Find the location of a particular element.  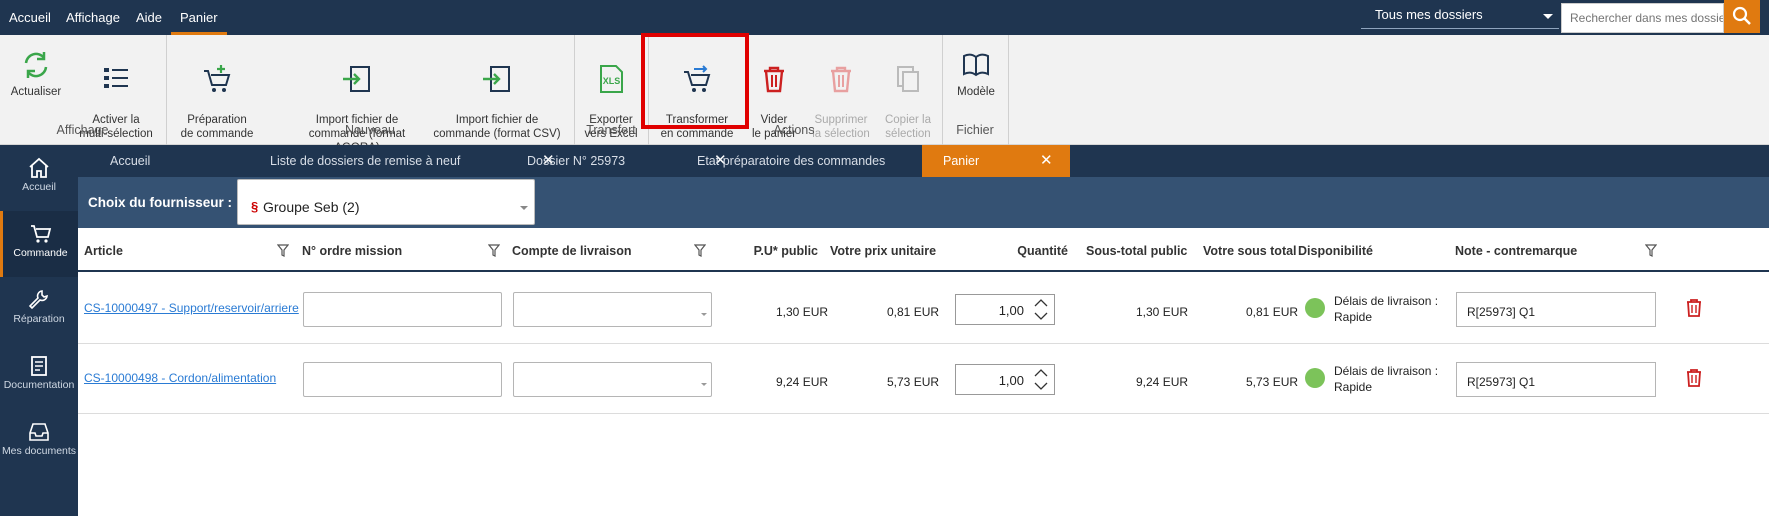

supplier-select-value: Groupe Seb (2) is located at coordinates (311, 207).